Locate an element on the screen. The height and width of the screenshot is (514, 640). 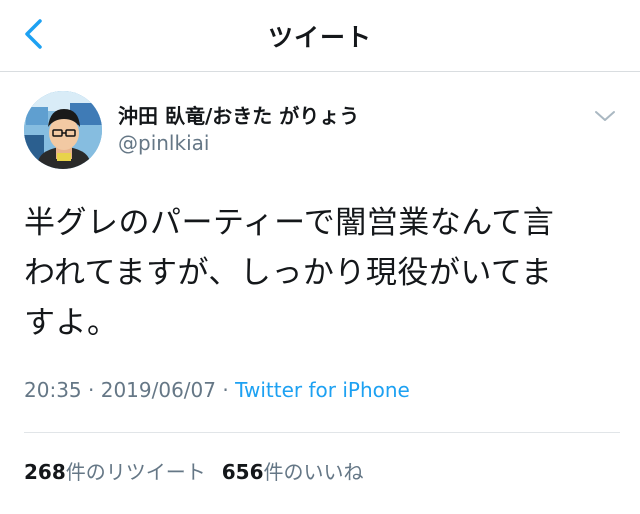
tweet-text-line: すよ。 is located at coordinates (71, 323).